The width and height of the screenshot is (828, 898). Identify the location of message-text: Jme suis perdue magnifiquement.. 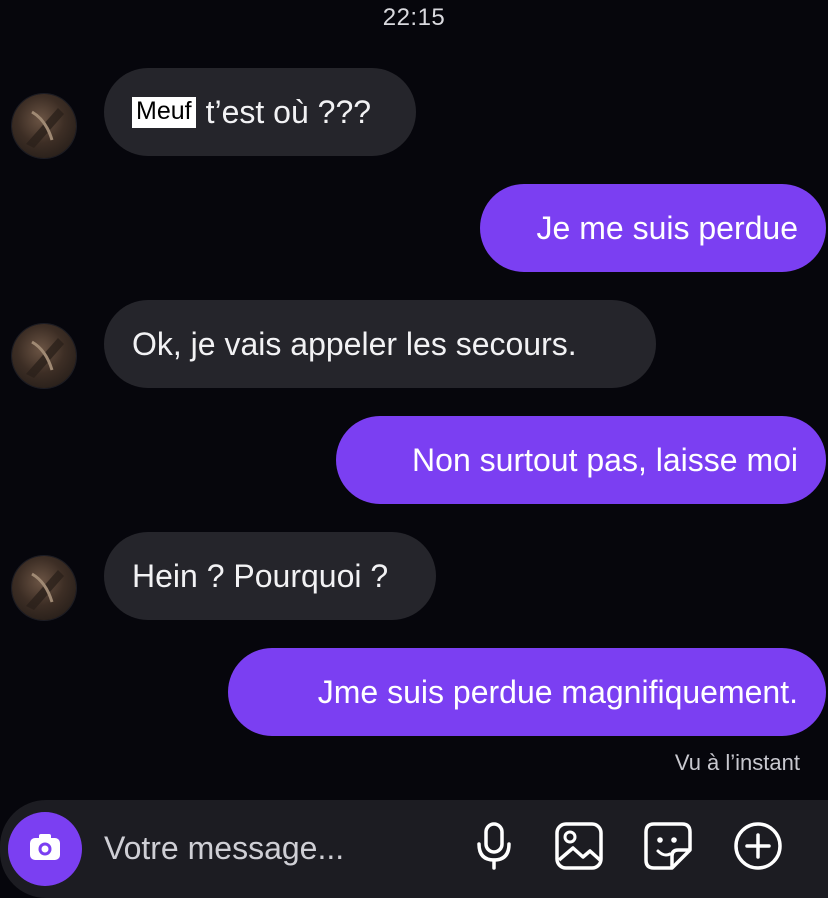
(557, 691).